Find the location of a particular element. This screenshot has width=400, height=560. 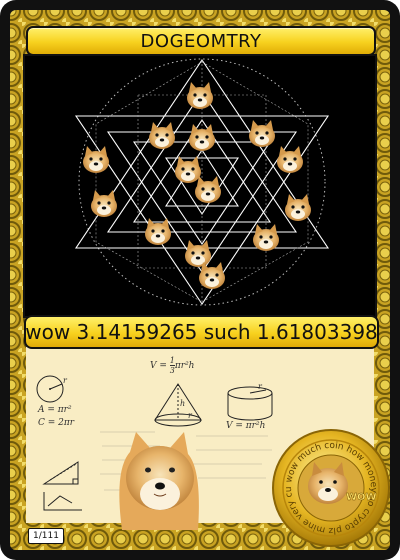

cone-volume-formula: V = 1 3 πr²h is located at coordinates (172, 365).